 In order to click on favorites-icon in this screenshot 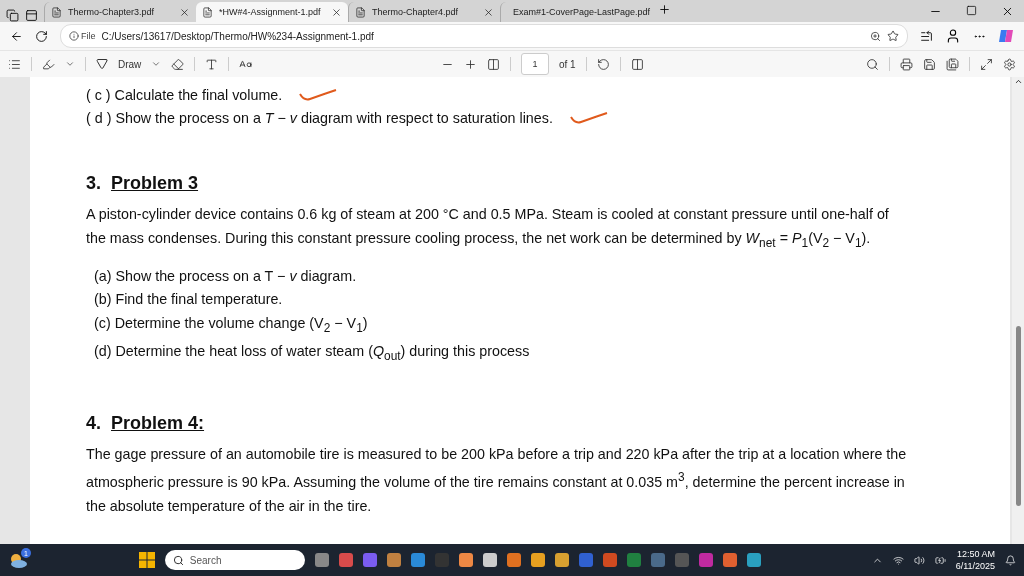, I will do `click(926, 36)`.